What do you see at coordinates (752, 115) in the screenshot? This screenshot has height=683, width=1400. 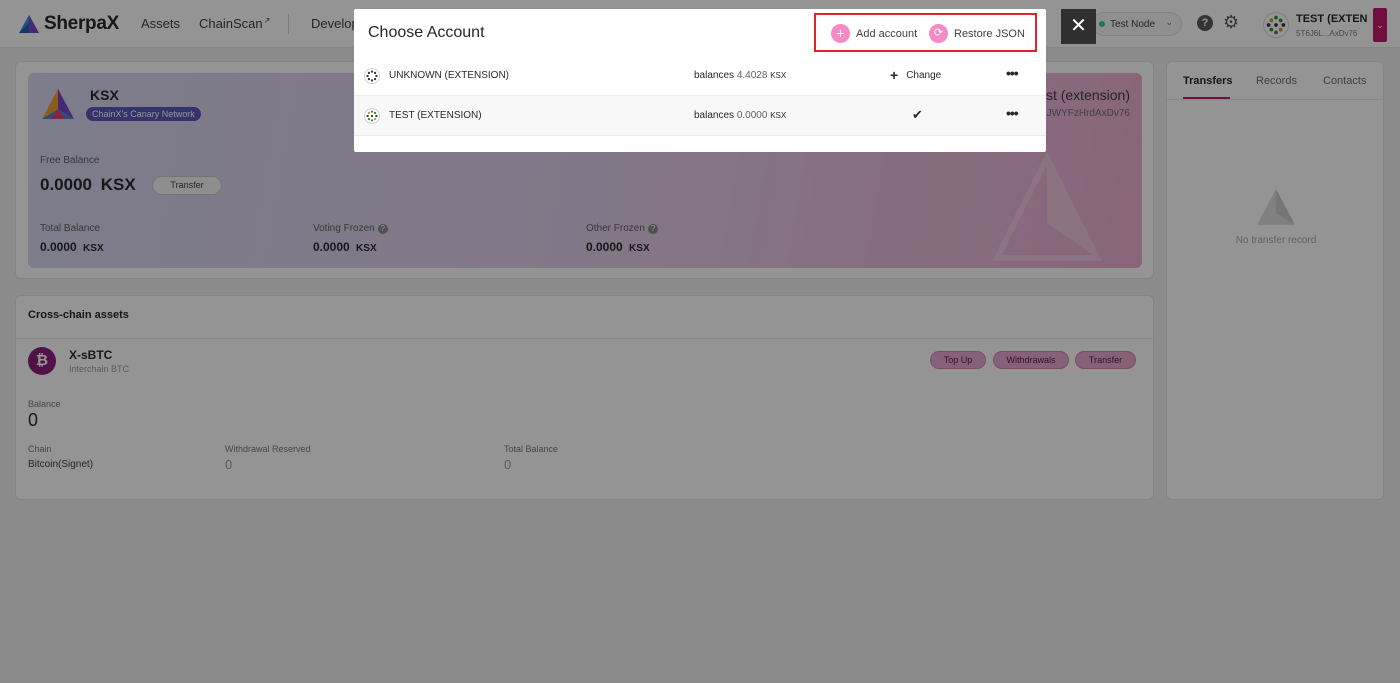 I see `balance-amount: 0.0000` at bounding box center [752, 115].